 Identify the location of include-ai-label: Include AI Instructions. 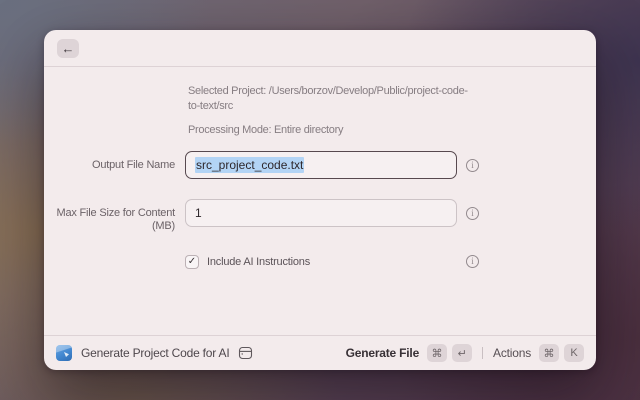
(259, 262).